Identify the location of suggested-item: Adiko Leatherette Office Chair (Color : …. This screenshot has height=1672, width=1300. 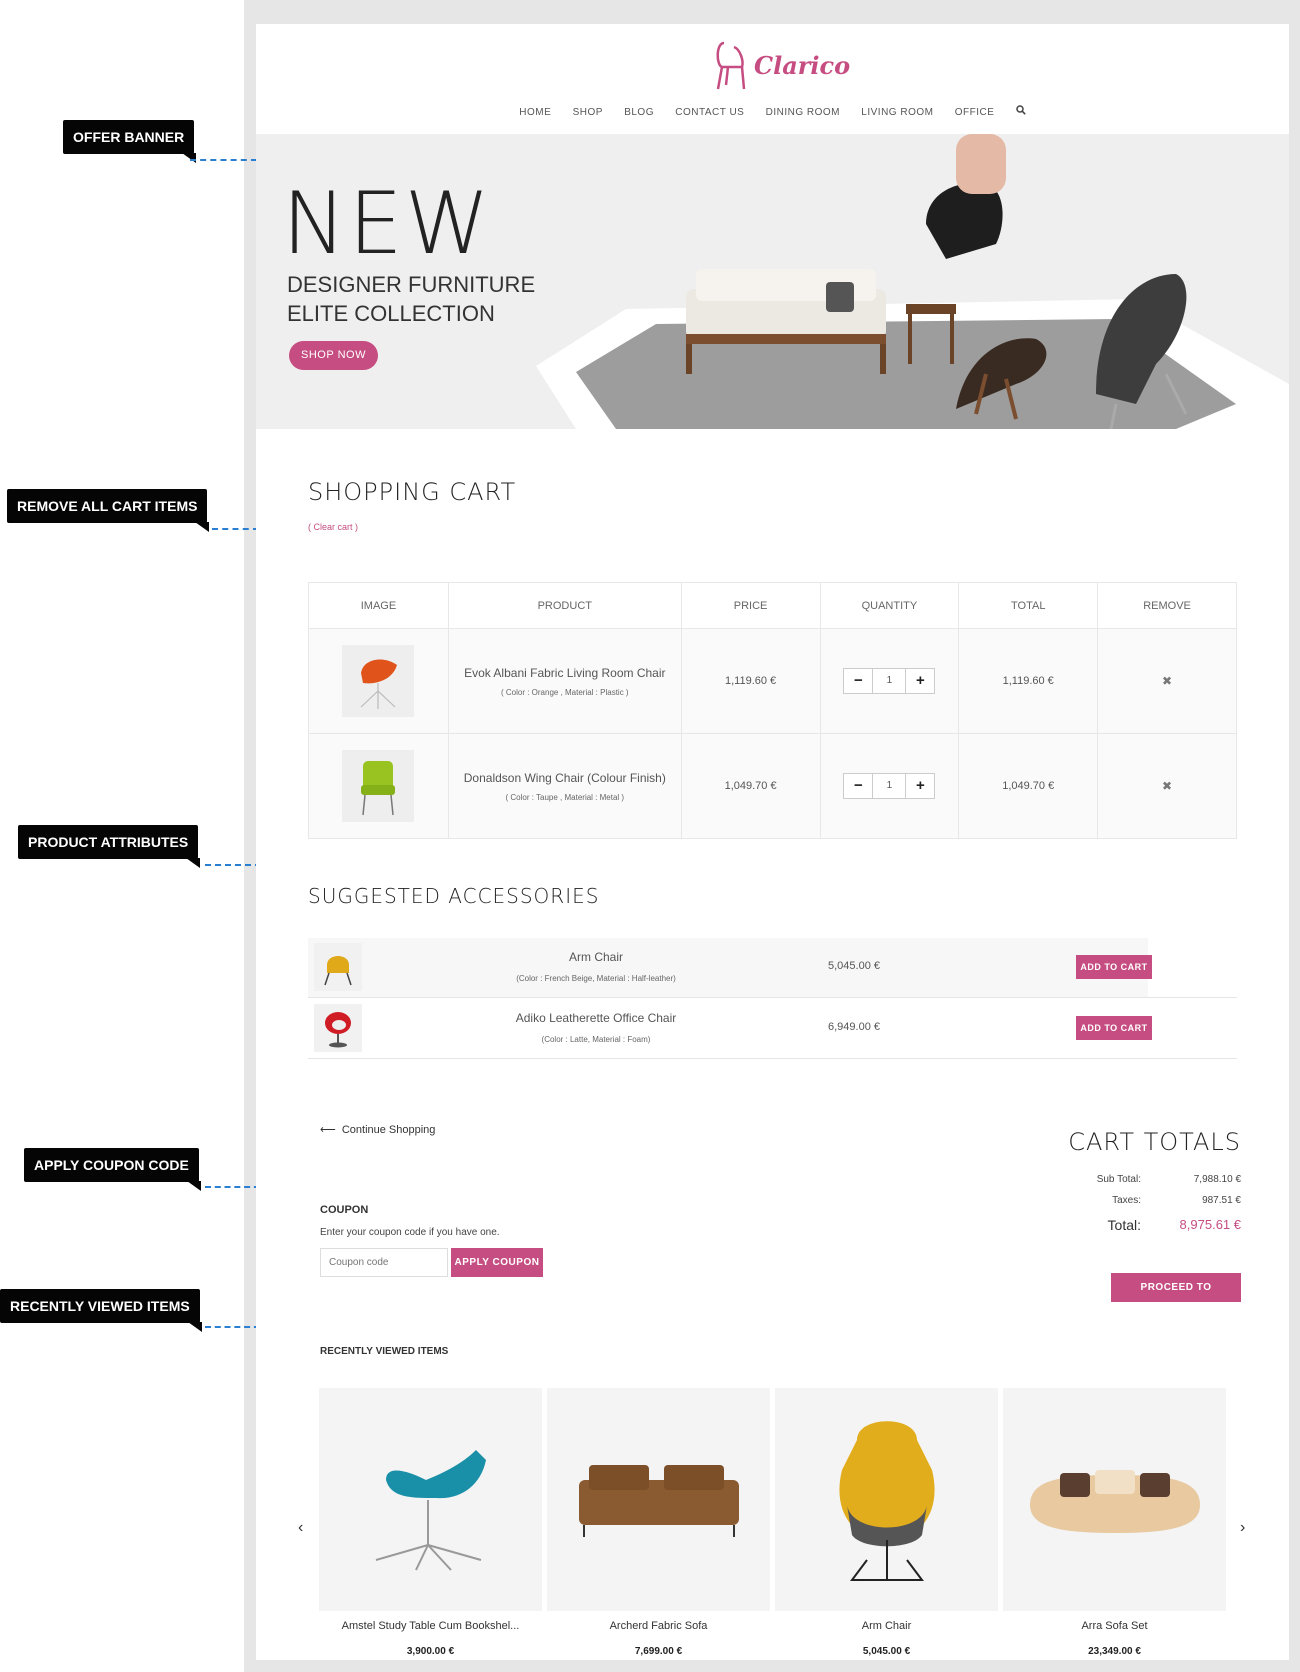
(772, 1029).